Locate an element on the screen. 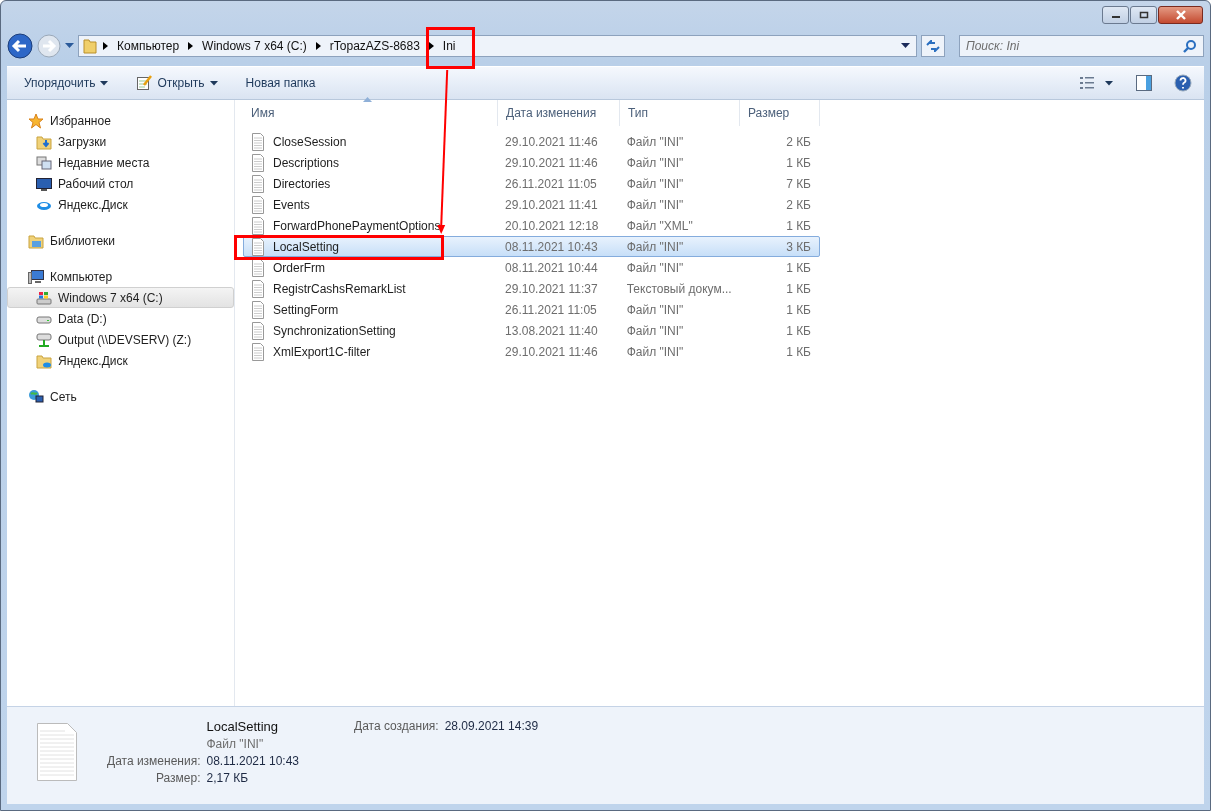  sidebar-group: Избранное is located at coordinates (120, 120).